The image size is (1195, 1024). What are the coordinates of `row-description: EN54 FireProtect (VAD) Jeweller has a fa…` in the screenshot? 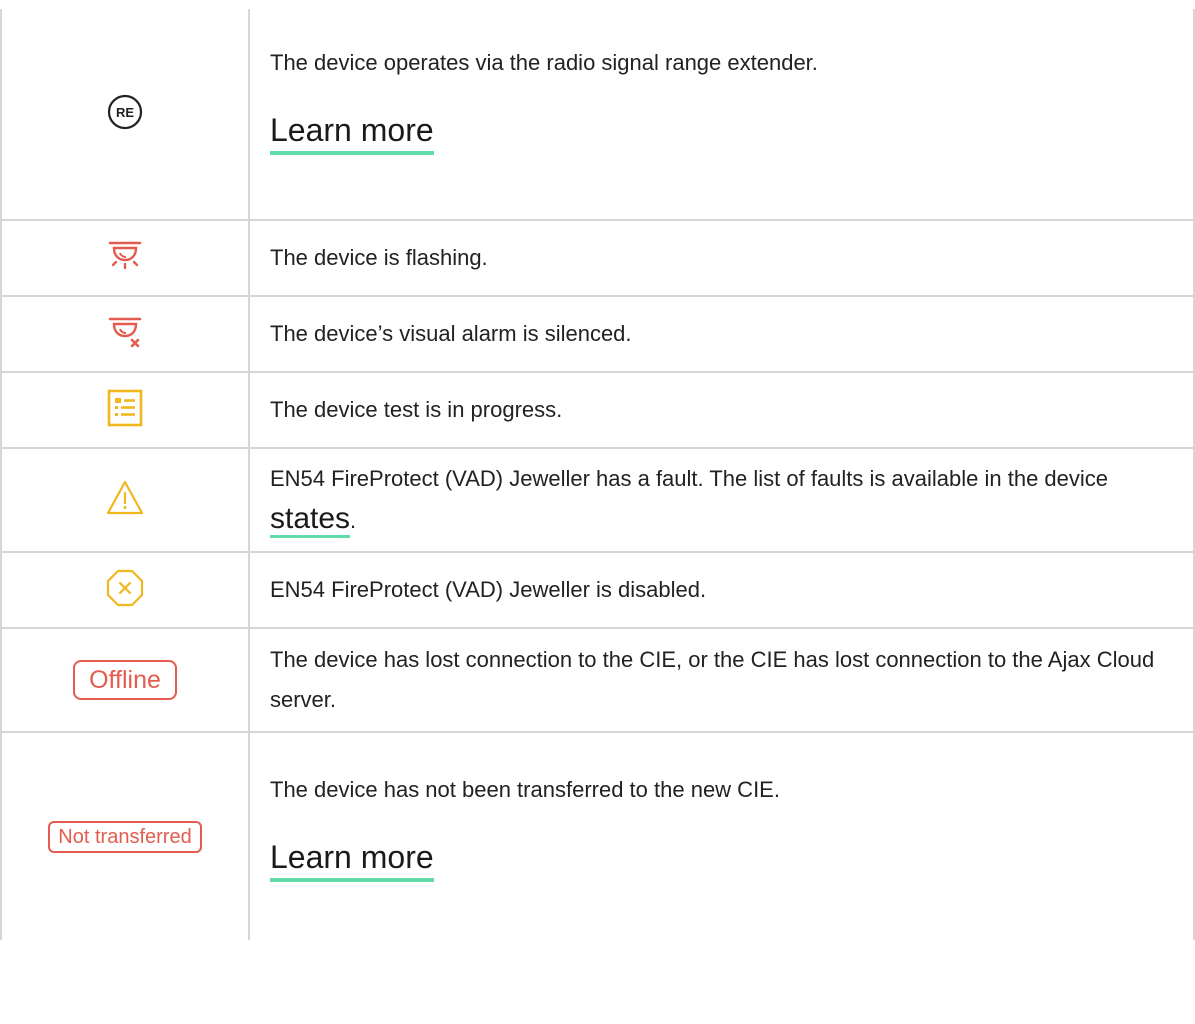 It's located at (721, 500).